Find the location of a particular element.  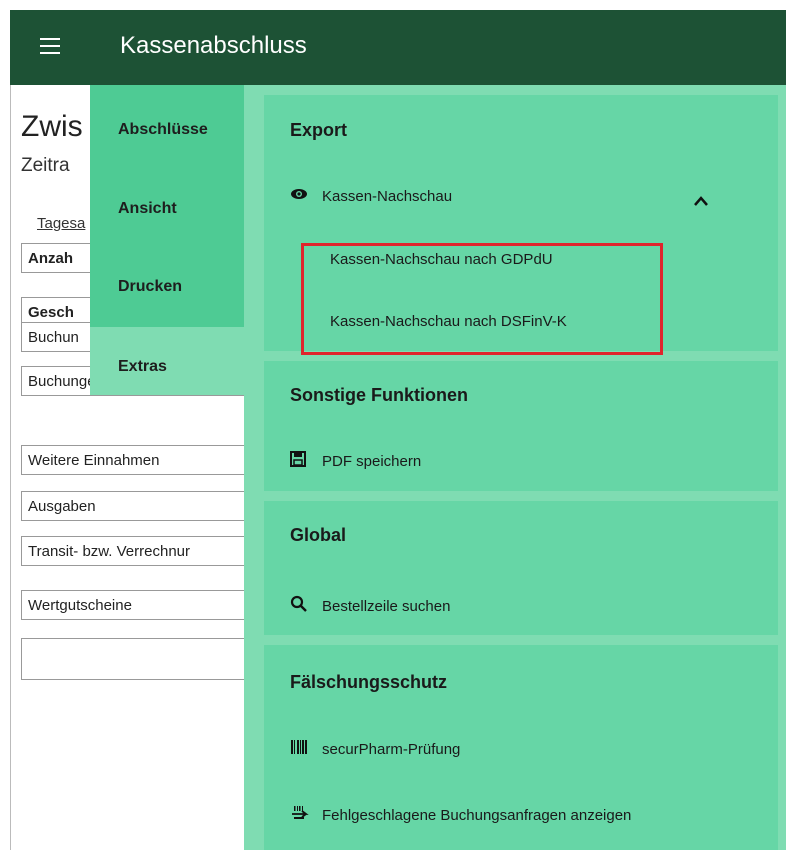

item-label: PDF speichern is located at coordinates (372, 461).